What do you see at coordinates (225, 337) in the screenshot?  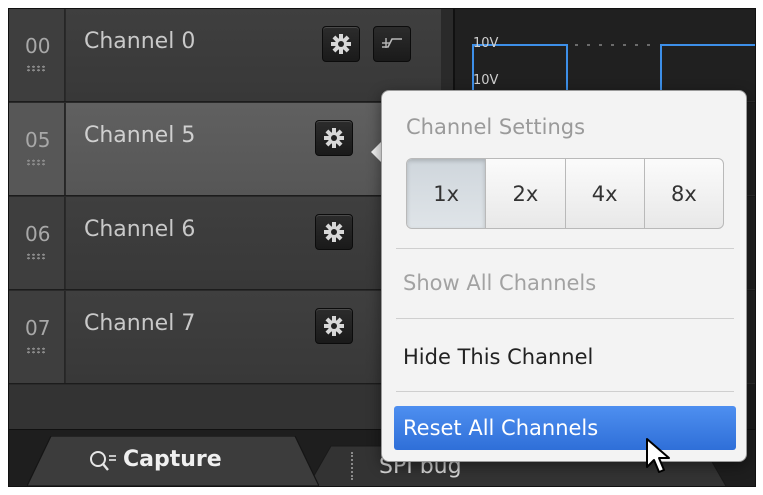 I see `channel-row: 07 Channel 7` at bounding box center [225, 337].